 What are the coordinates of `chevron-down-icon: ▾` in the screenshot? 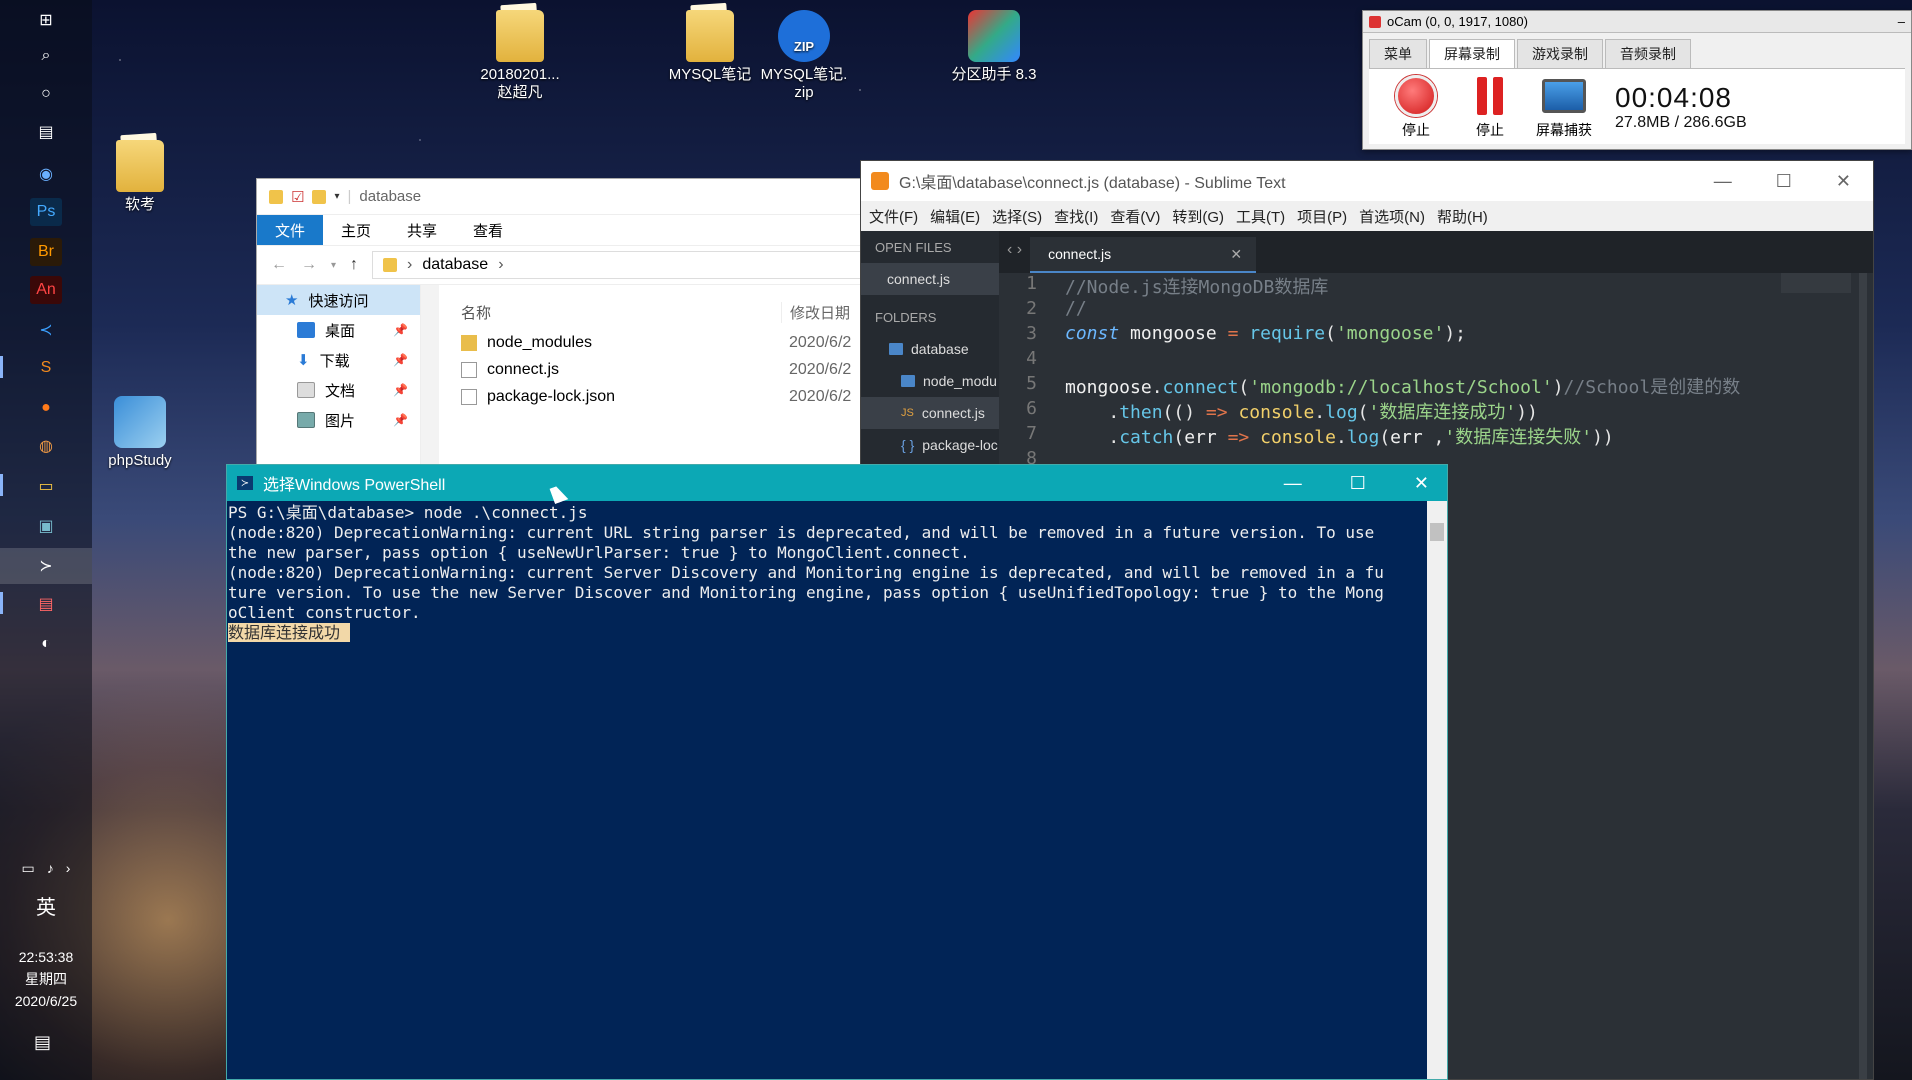 It's located at (336, 196).